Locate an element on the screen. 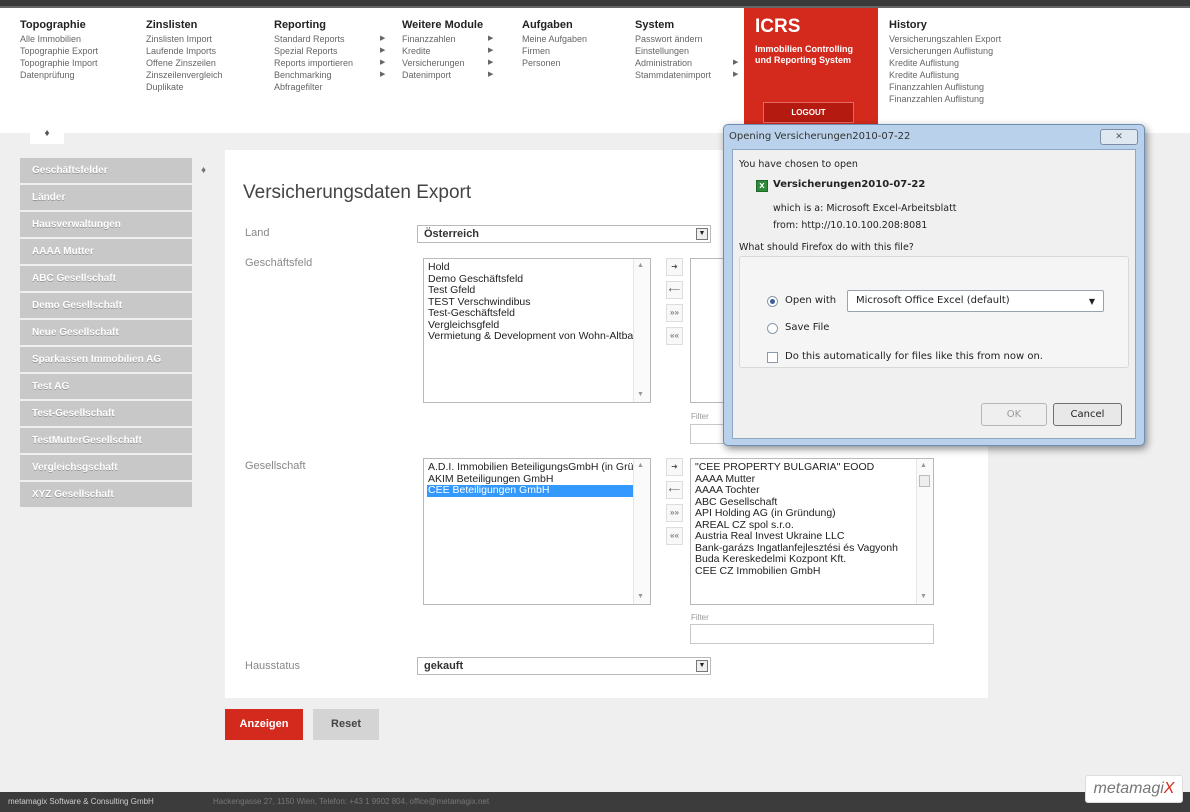 The image size is (1190, 812). menu-title: Reporting is located at coordinates (330, 25).